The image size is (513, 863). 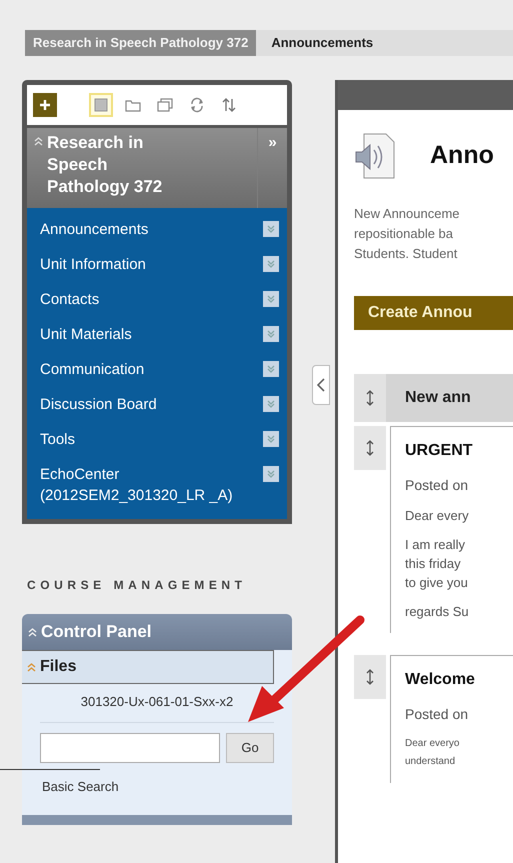 I want to click on menu-link: Unit Materials, so click(x=86, y=334).